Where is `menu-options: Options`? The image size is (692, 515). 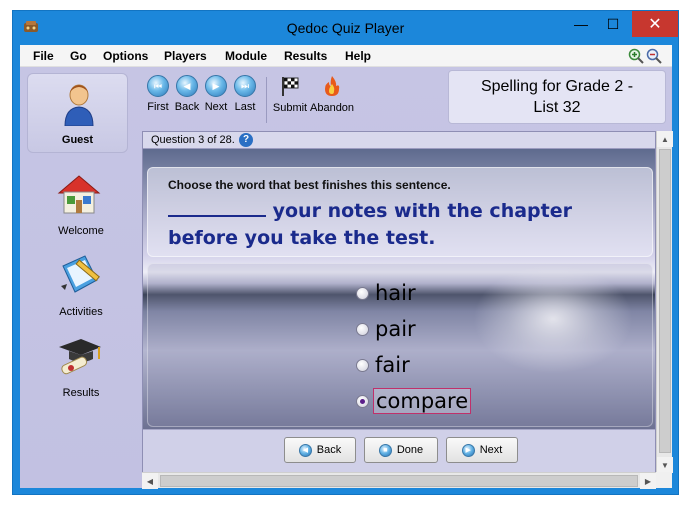
menu-options: Options is located at coordinates (125, 56).